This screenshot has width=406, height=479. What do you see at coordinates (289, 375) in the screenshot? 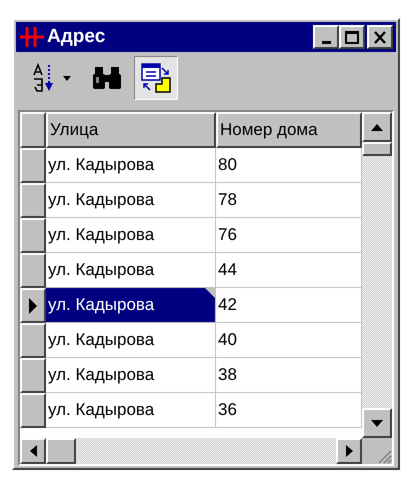
I see `table-cell: 38` at bounding box center [289, 375].